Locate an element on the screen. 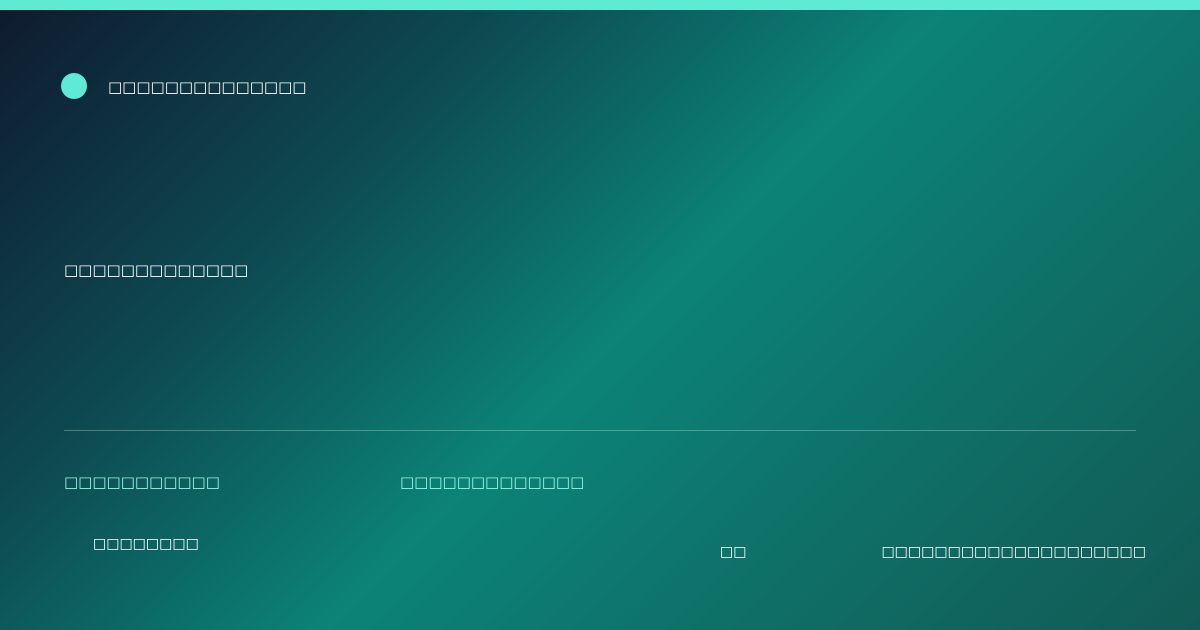 The image size is (1200, 630). divider is located at coordinates (600, 430).